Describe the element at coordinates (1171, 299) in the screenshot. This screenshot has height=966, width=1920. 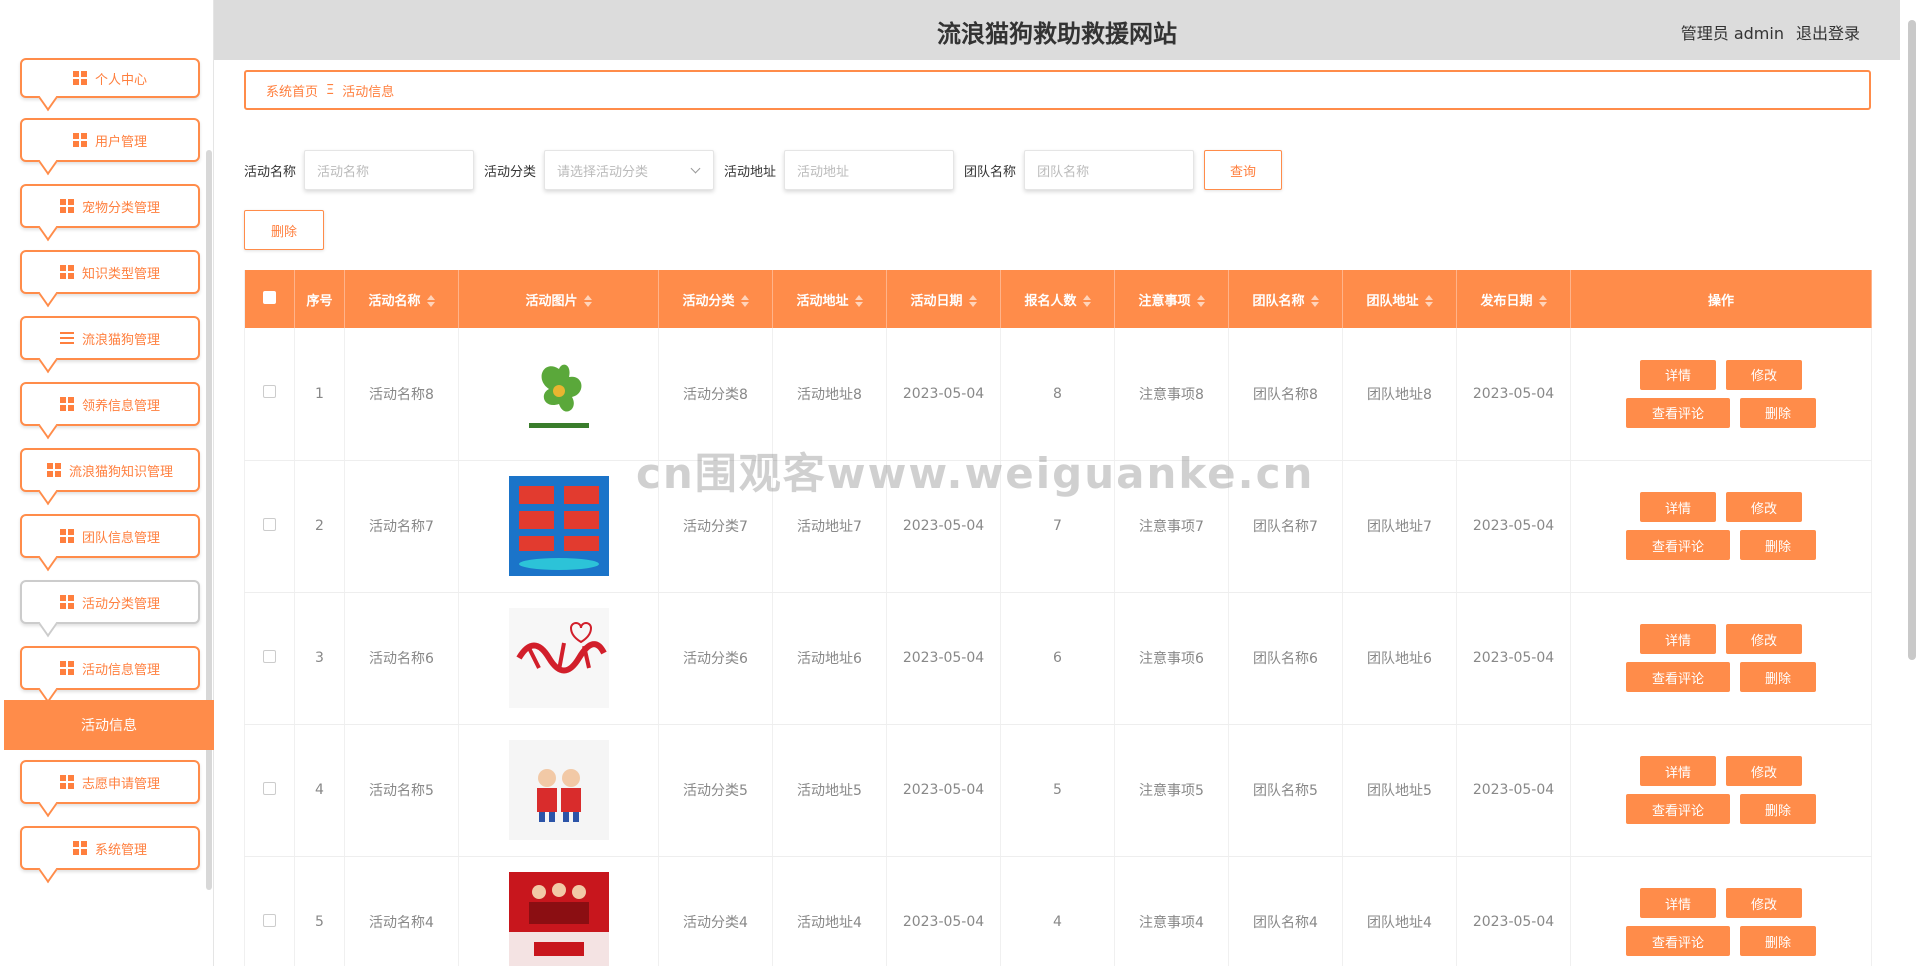
I see `header-notes: 注意事项` at that location.